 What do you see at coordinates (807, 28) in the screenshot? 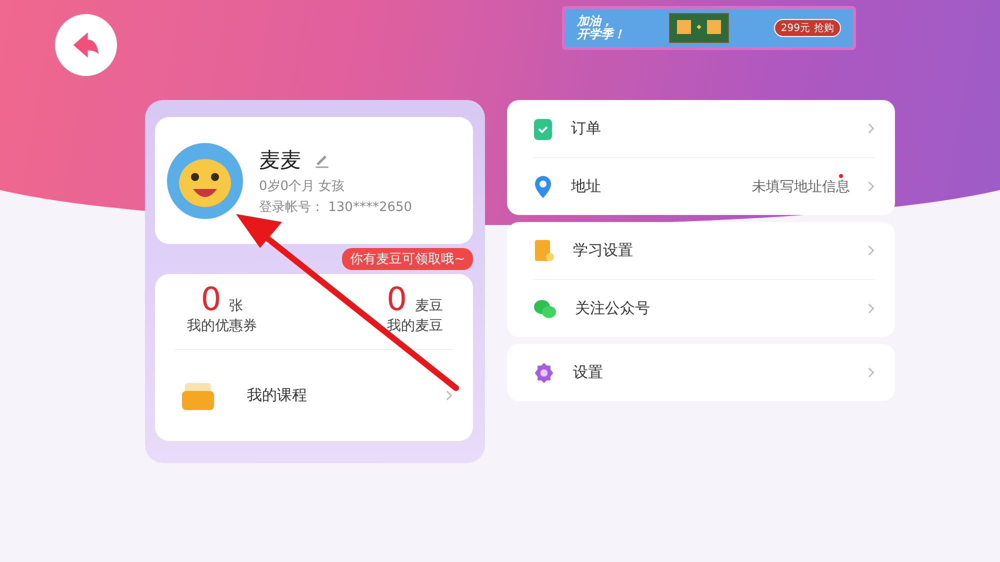
I see `buy-badge: 299元 抢购` at bounding box center [807, 28].